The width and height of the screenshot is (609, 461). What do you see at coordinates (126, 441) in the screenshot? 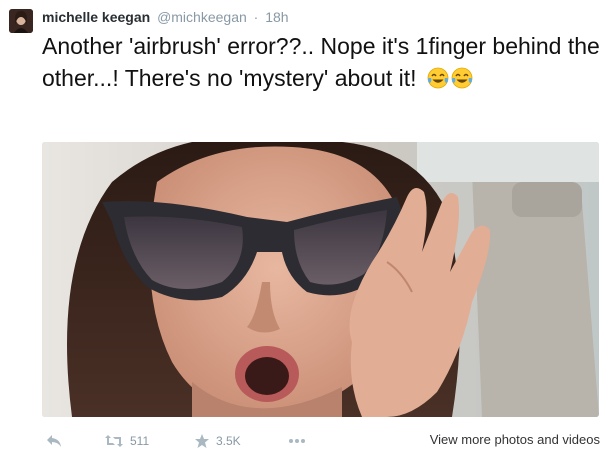
I see `retweet-action: 511` at bounding box center [126, 441].